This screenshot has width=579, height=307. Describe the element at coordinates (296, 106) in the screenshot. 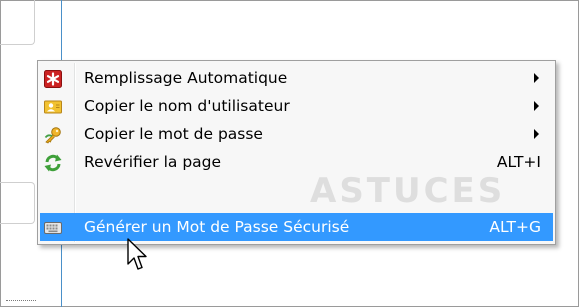

I see `menu-item-copier-nom-utilisateur: Copier le nom d'utilisateur` at that location.